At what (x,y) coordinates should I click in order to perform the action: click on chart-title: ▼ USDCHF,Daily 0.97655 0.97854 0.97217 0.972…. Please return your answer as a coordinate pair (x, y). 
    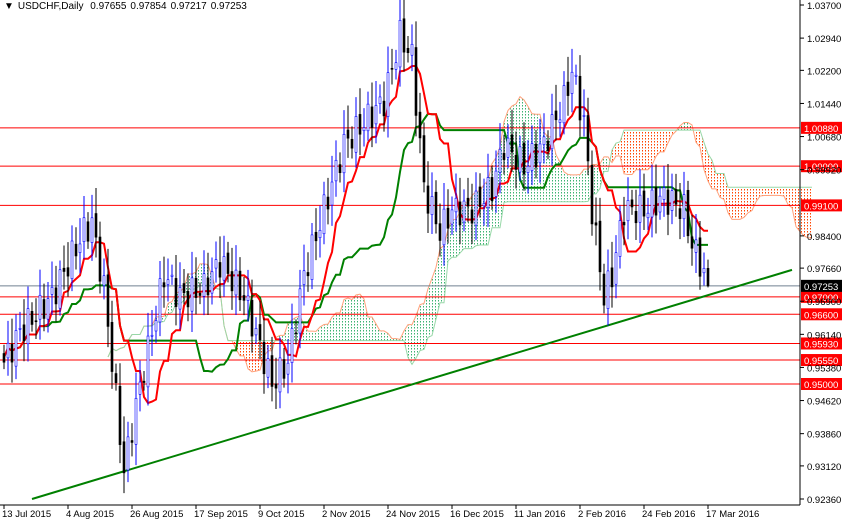
    Looking at the image, I should click on (127, 6).